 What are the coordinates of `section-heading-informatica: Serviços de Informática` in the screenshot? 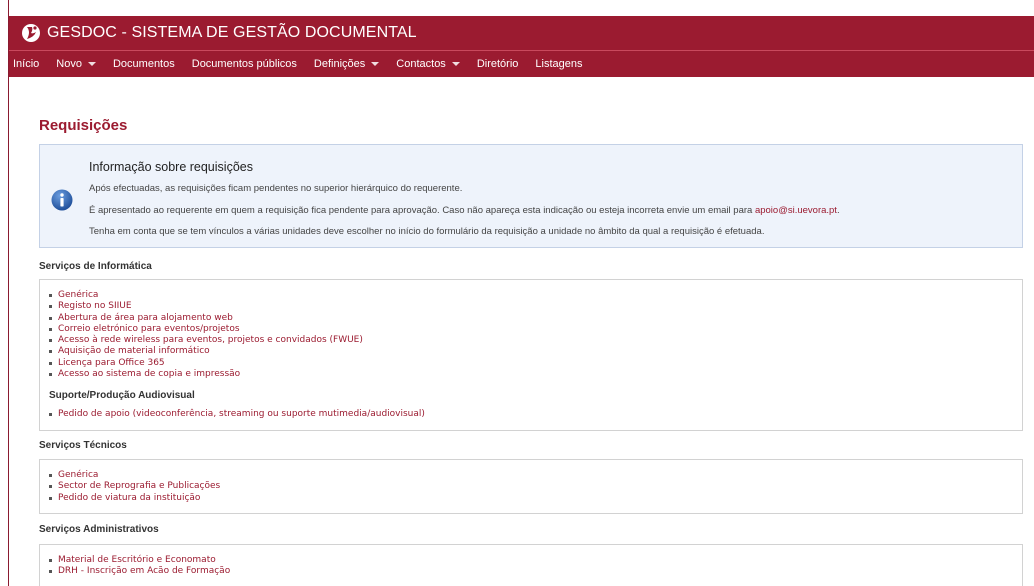 It's located at (95, 266).